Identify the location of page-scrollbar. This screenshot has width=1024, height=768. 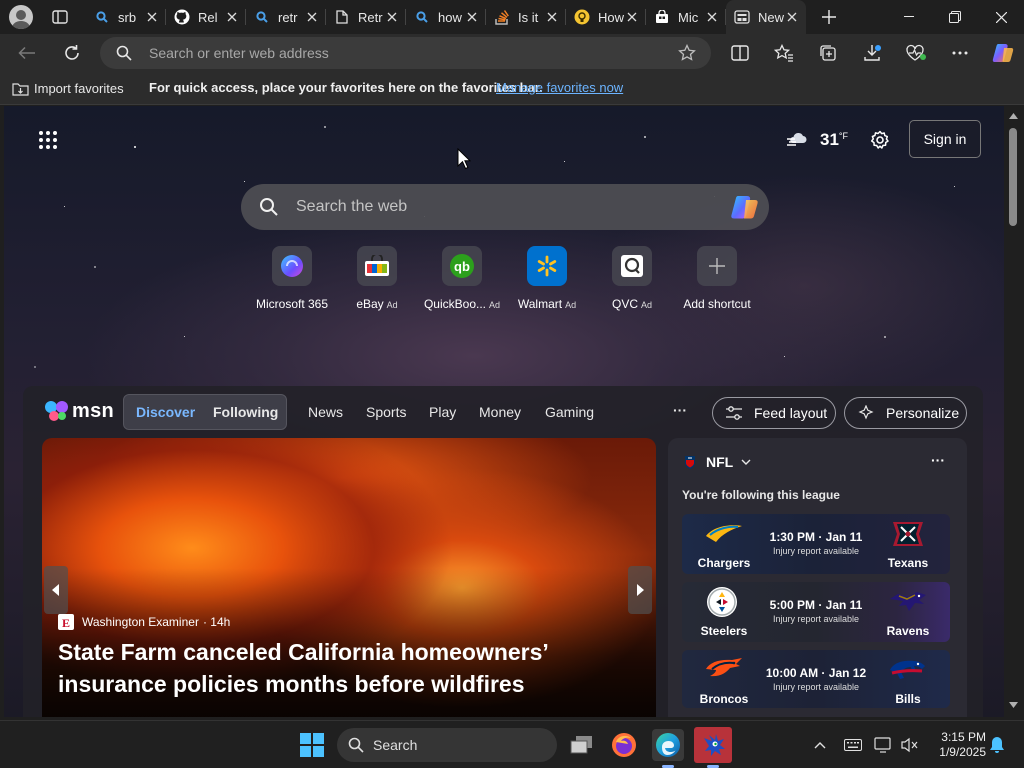
(1014, 411).